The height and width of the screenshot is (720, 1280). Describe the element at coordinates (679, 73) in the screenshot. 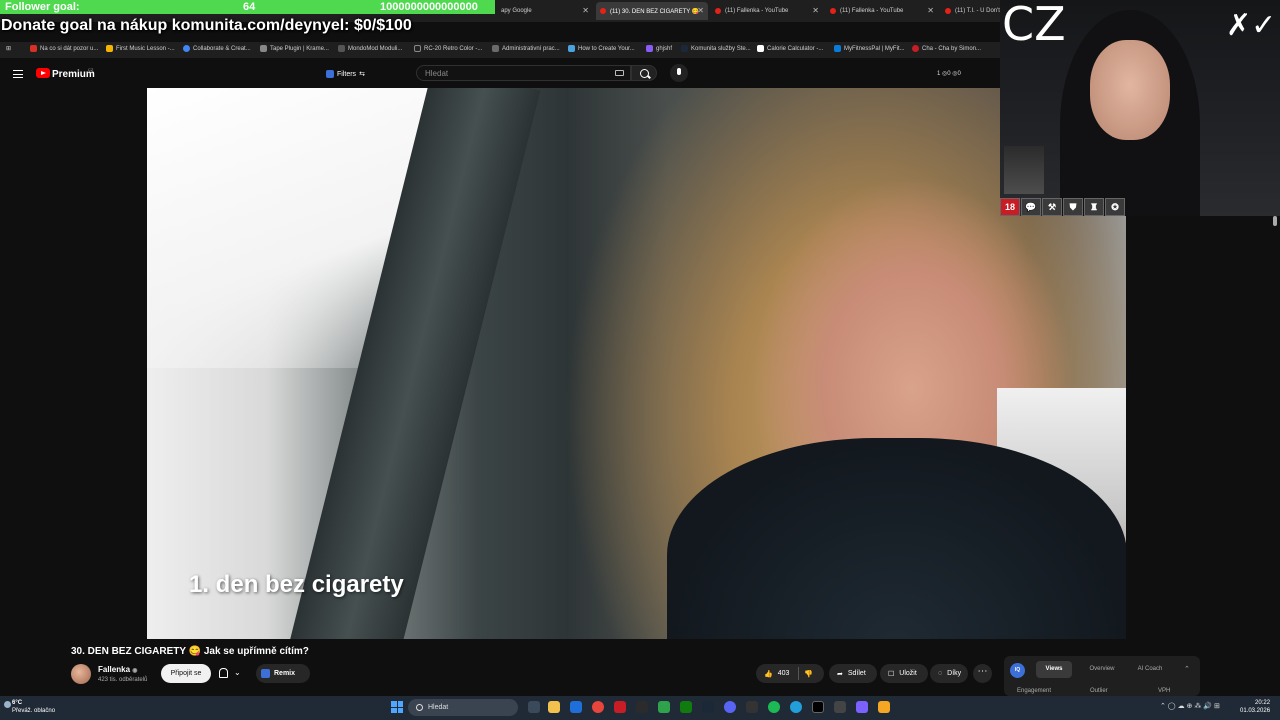

I see `microphone-icon` at that location.